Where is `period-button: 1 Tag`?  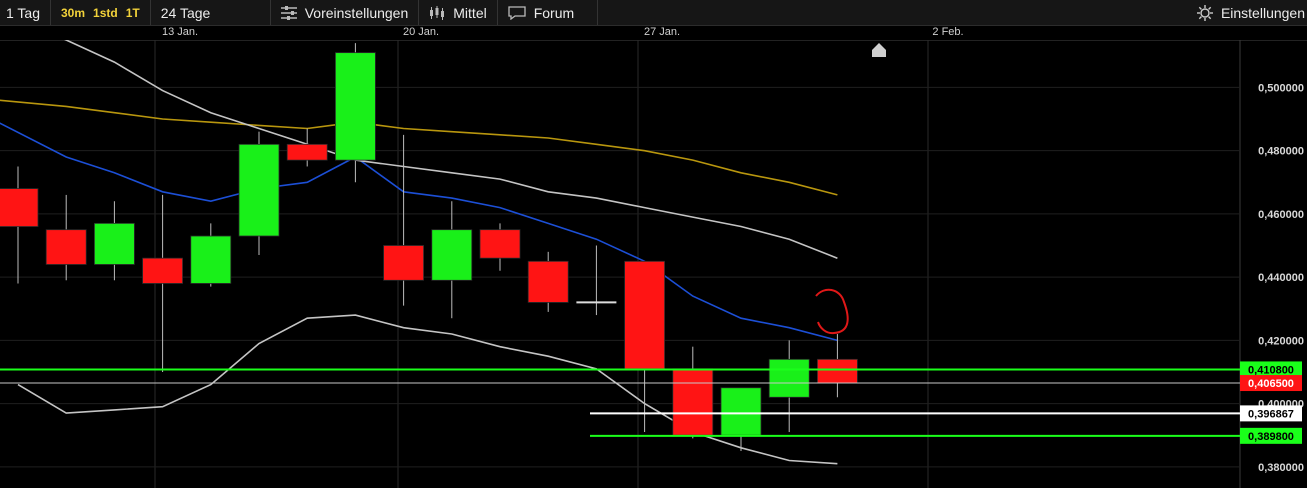
period-button: 1 Tag is located at coordinates (25, 12).